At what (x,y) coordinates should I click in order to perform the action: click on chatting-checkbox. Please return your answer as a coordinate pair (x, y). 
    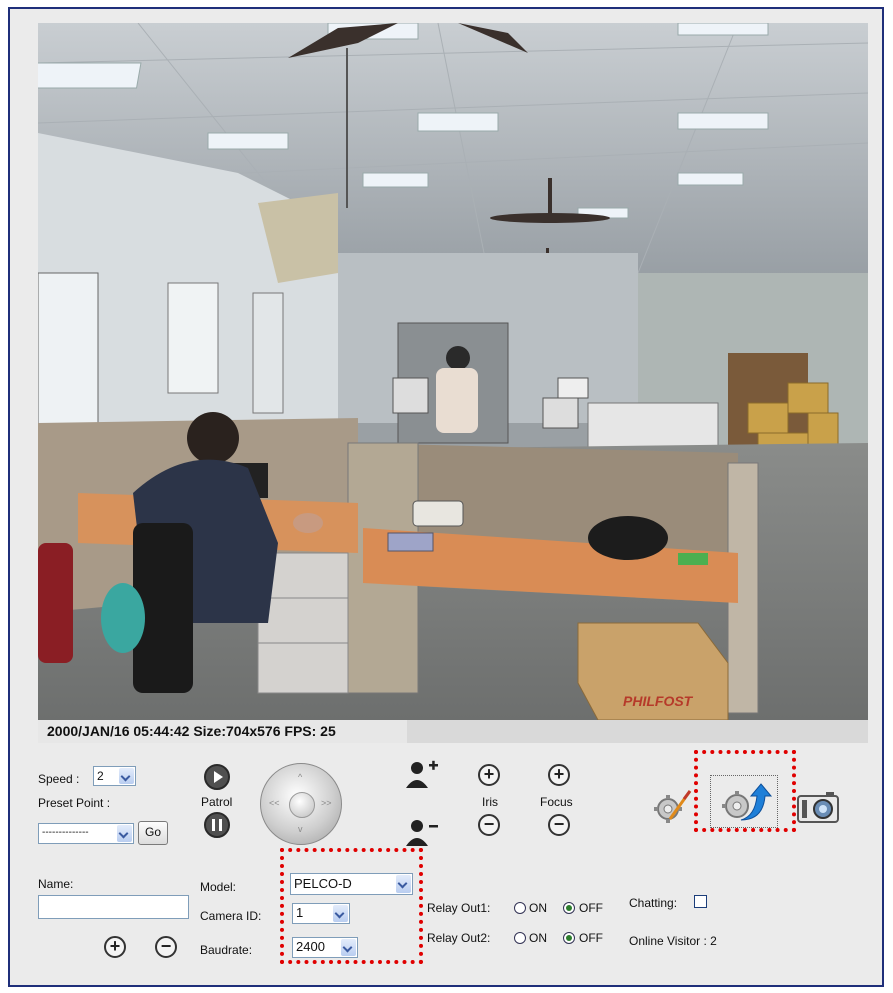
    Looking at the image, I should click on (700, 901).